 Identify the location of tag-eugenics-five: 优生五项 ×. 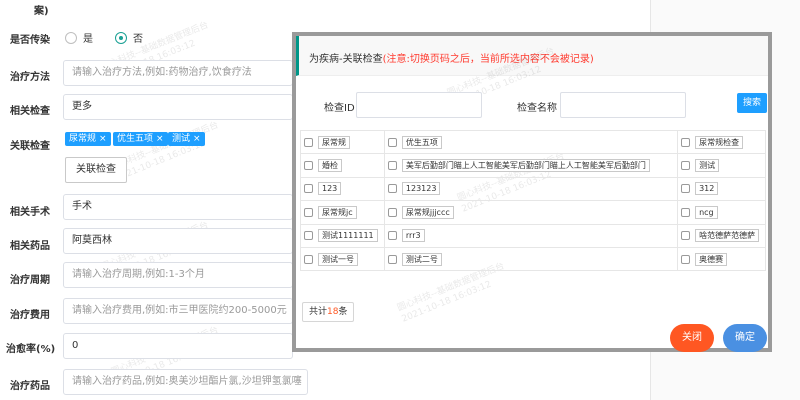
(140, 139).